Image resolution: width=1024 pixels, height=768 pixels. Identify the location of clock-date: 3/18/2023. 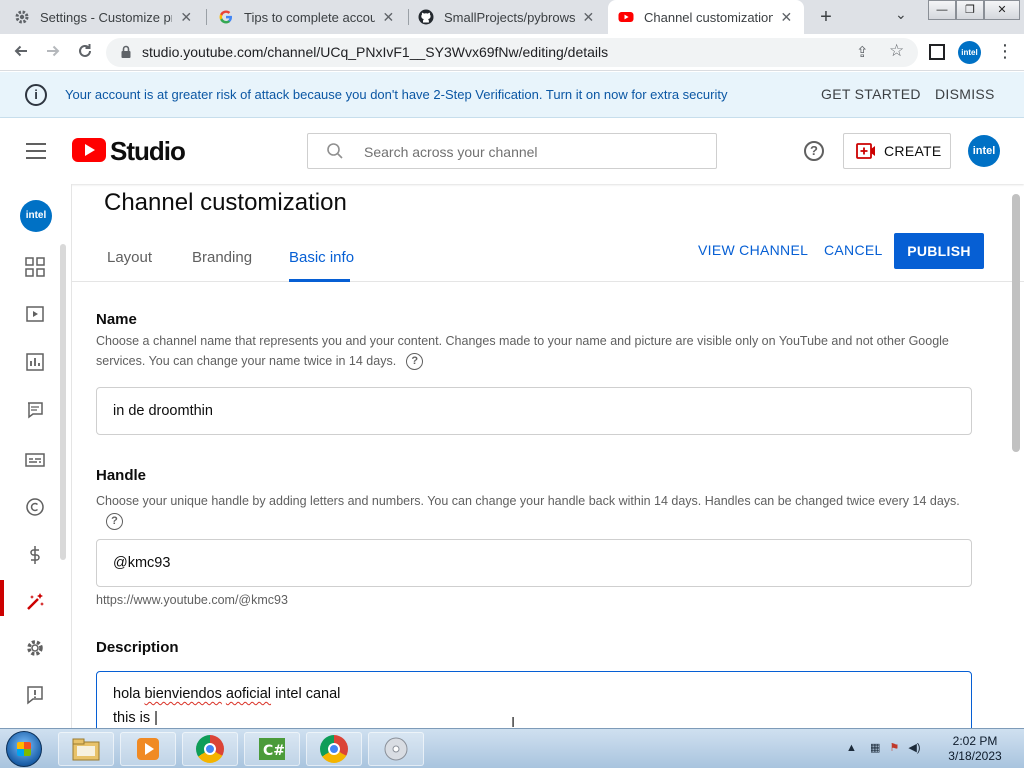
(975, 756).